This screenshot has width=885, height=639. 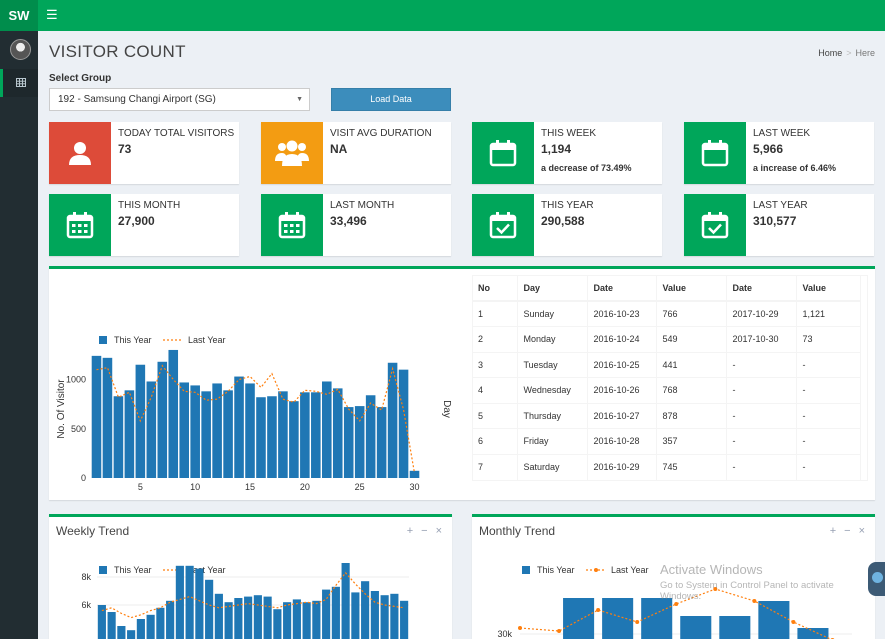 What do you see at coordinates (552, 288) in the screenshot?
I see `column-header: Day` at bounding box center [552, 288].